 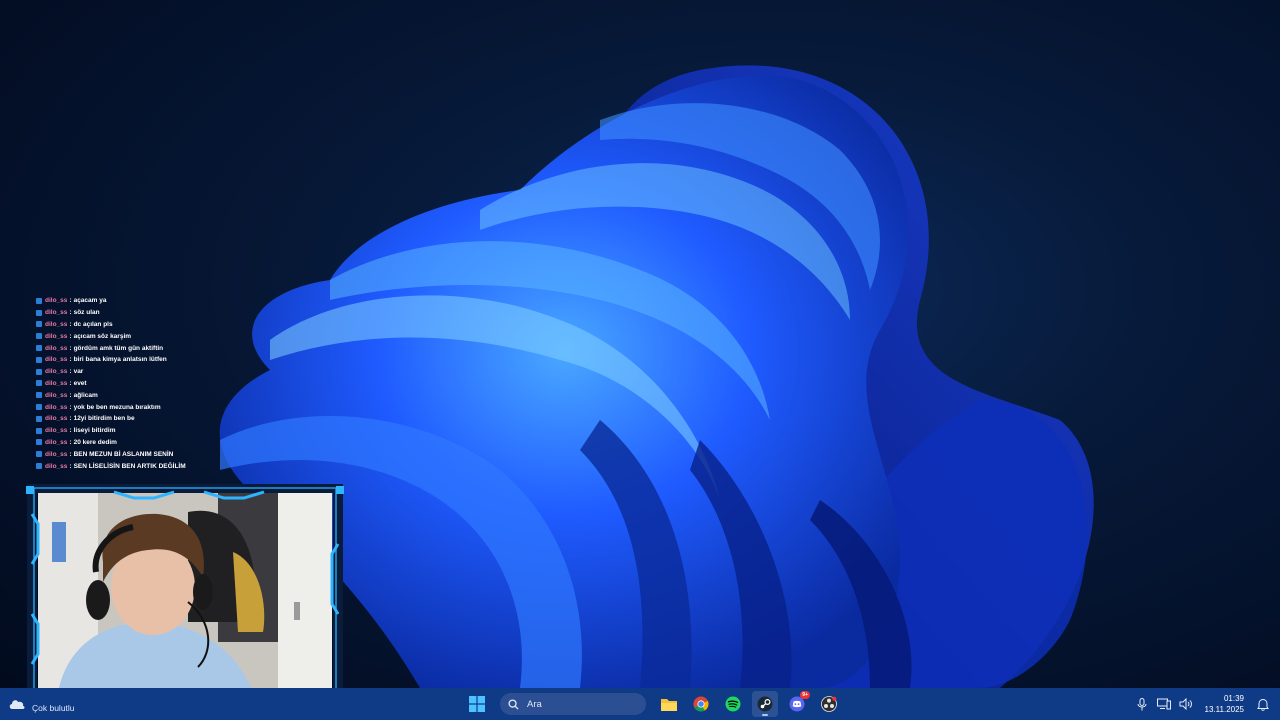 What do you see at coordinates (53, 708) in the screenshot?
I see `weather-label: Çok bulutlu` at bounding box center [53, 708].